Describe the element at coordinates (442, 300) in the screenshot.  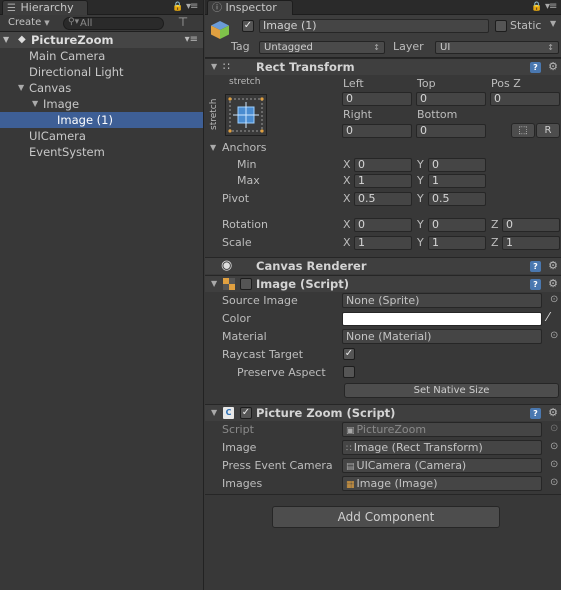
I see `source-image-field: None (Sprite)` at that location.